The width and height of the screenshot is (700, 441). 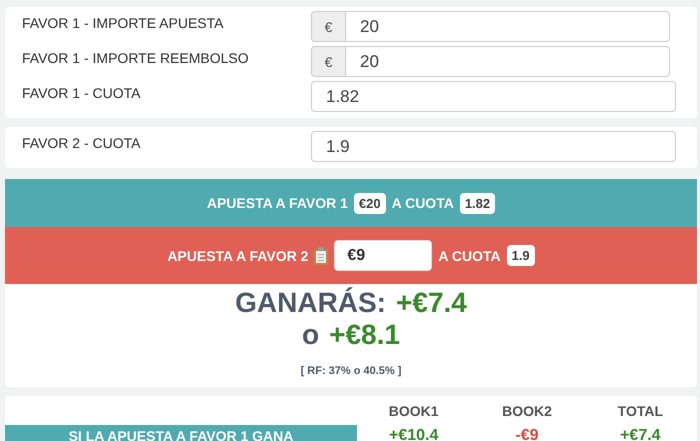 I want to click on input-field: 1.9, so click(x=493, y=146).